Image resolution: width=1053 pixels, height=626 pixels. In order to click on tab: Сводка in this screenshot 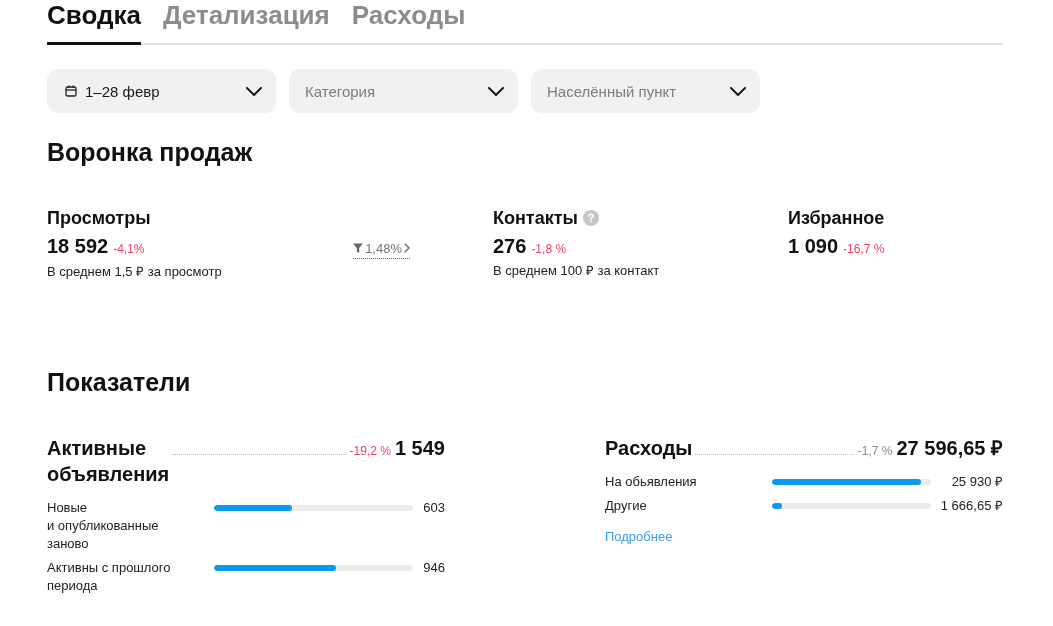, I will do `click(94, 22)`.